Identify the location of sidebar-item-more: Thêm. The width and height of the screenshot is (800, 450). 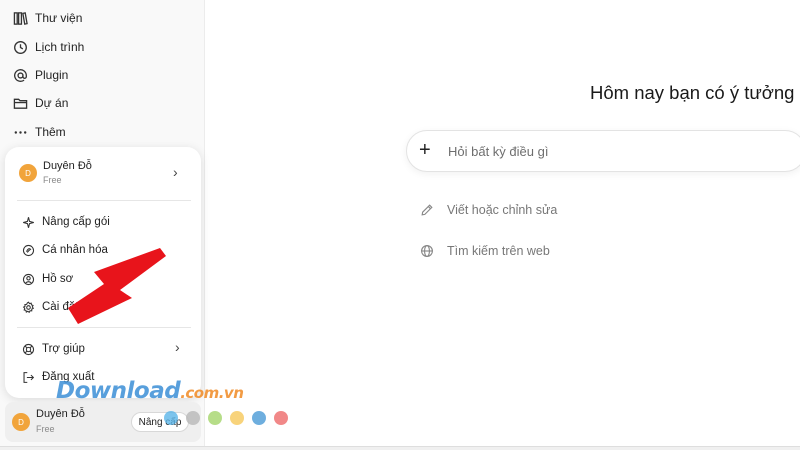
(103, 132).